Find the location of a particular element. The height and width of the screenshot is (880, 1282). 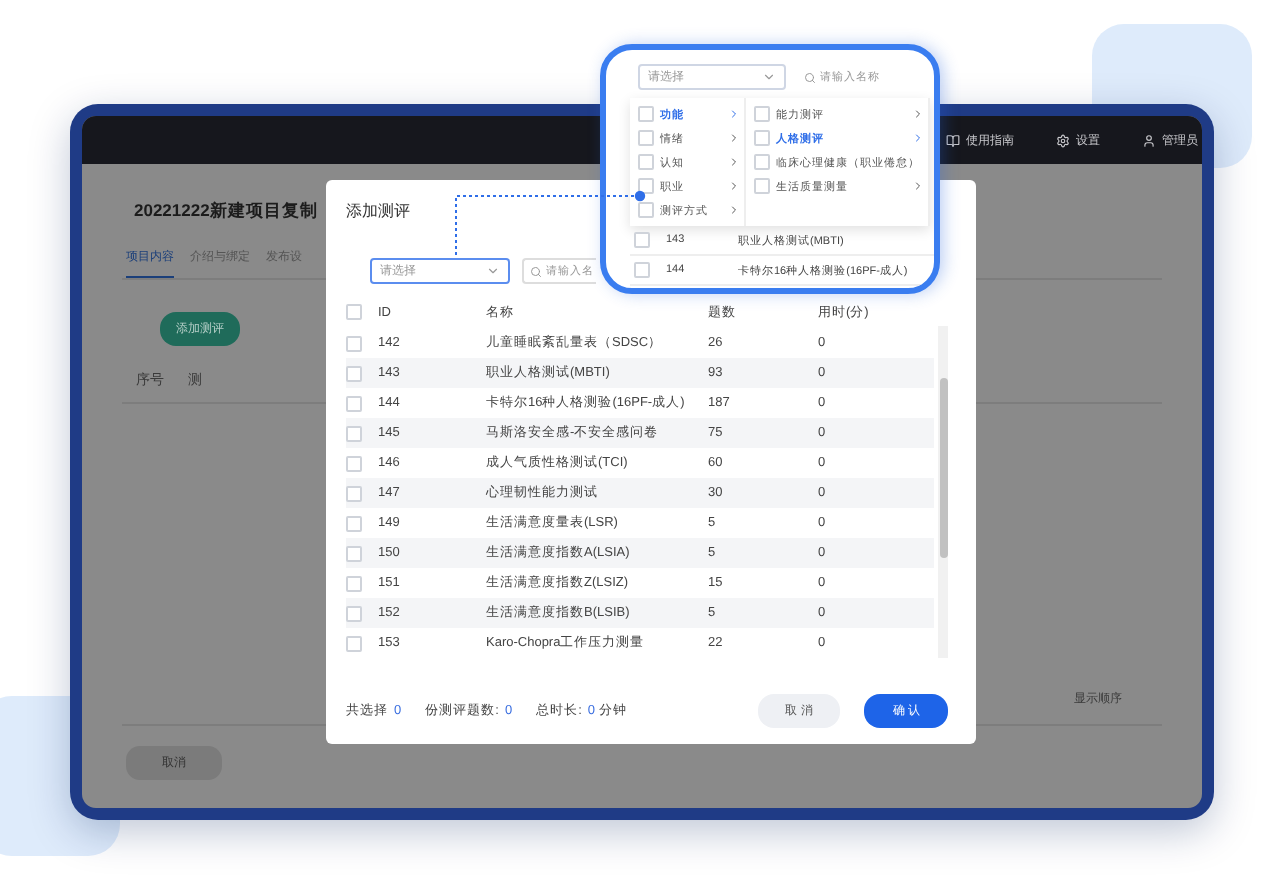

user-icon is located at coordinates (1149, 140).